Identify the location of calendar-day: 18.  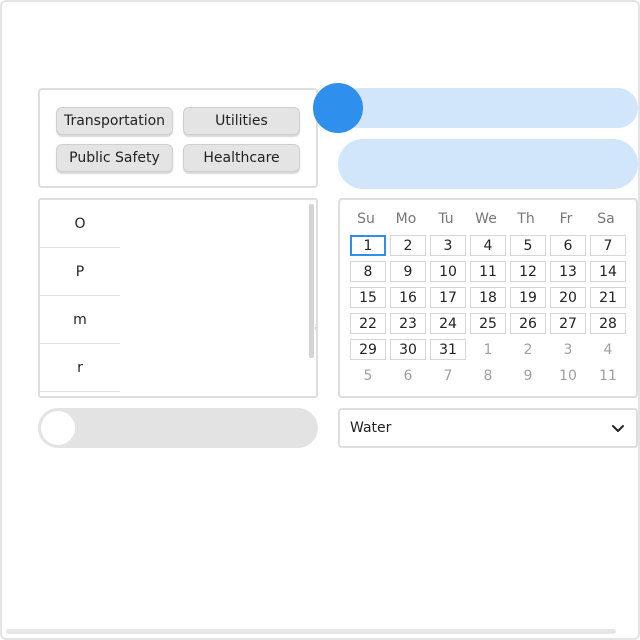
(488, 297).